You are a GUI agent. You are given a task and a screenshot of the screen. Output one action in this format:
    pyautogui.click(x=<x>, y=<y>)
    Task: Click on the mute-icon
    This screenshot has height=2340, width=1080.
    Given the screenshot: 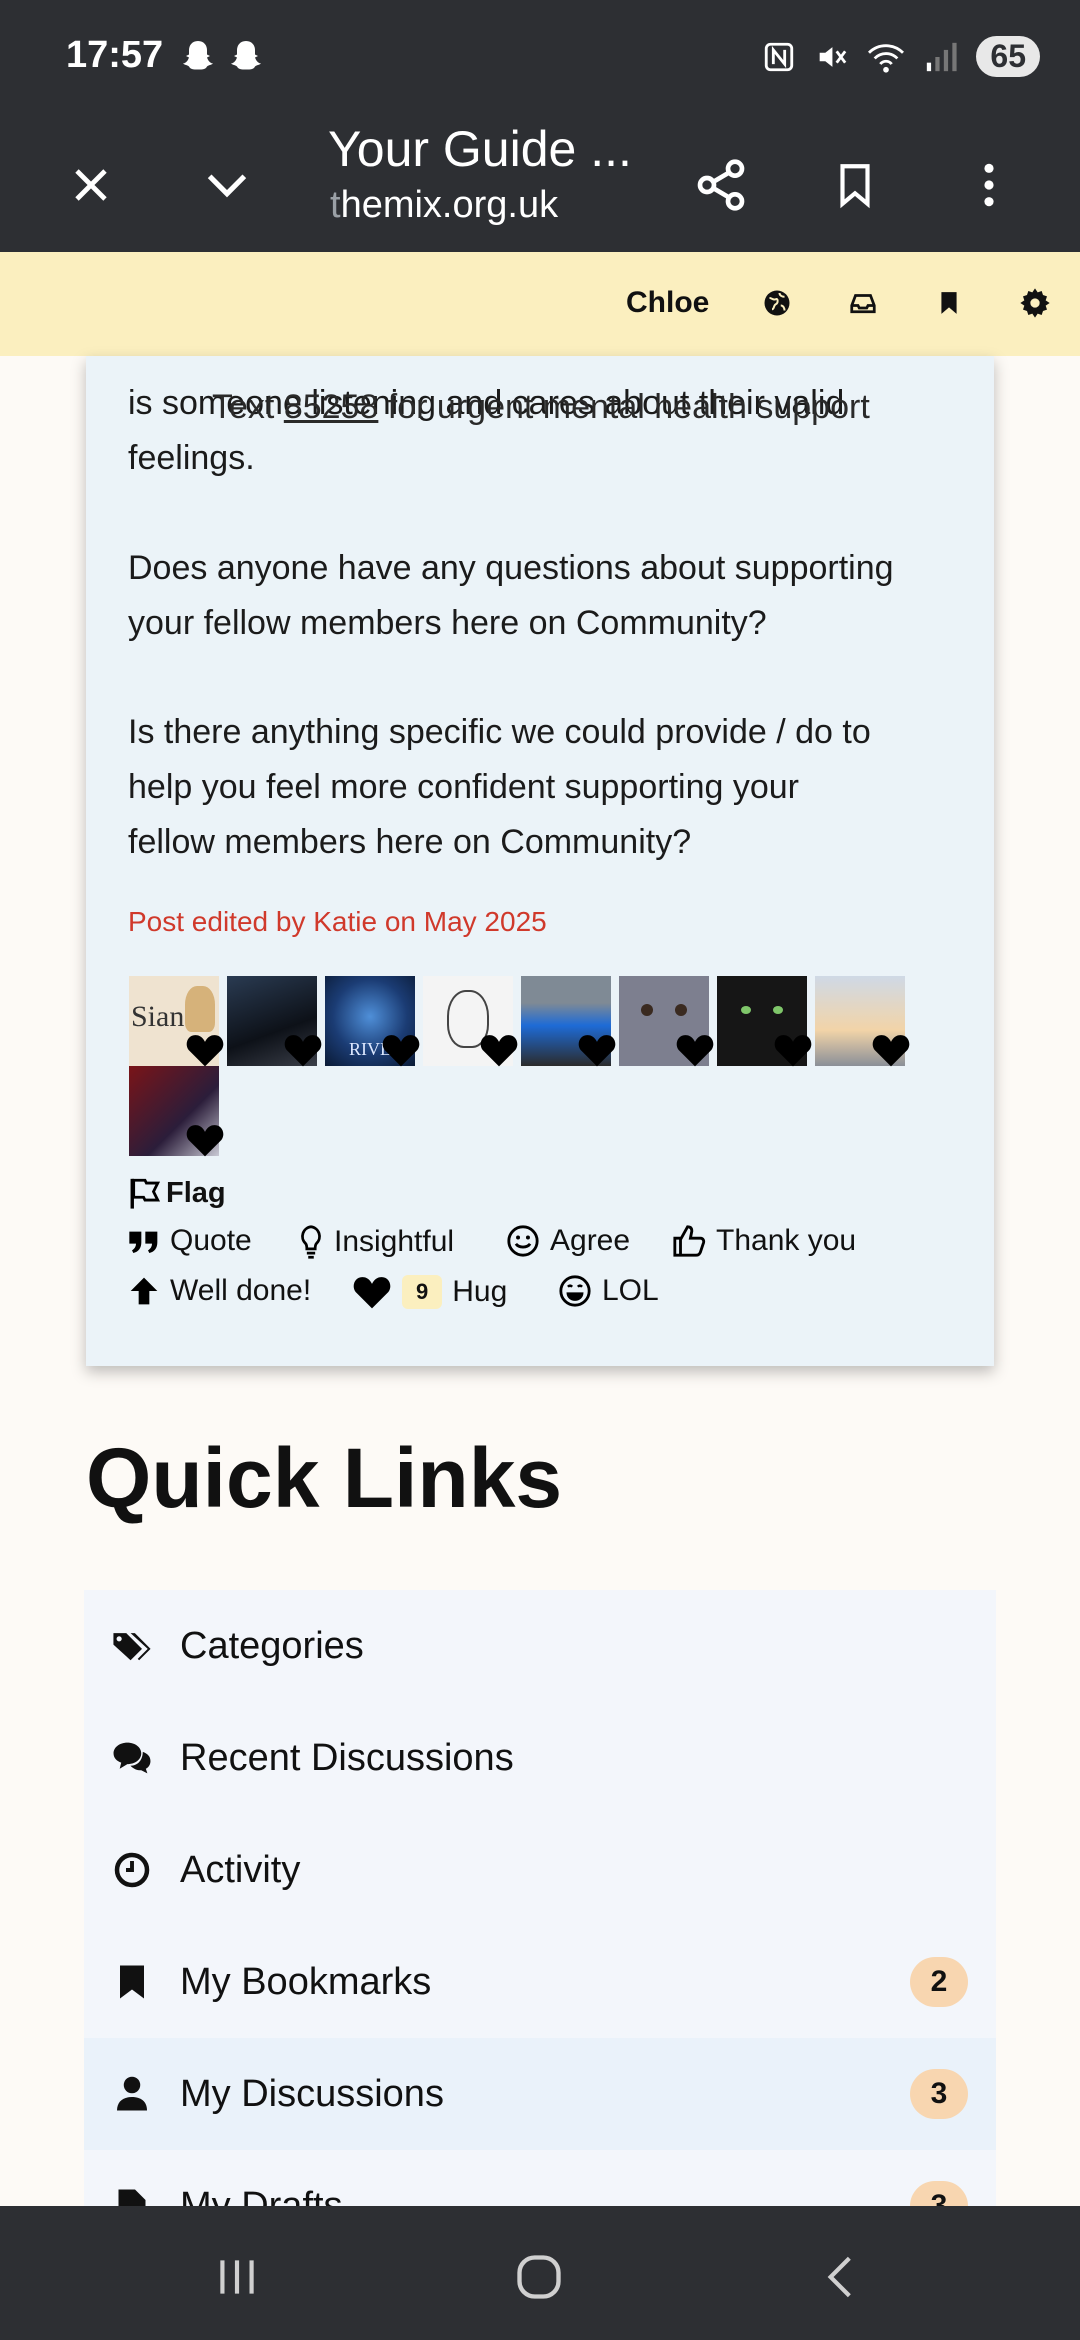 What is the action you would take?
    pyautogui.click(x=833, y=56)
    